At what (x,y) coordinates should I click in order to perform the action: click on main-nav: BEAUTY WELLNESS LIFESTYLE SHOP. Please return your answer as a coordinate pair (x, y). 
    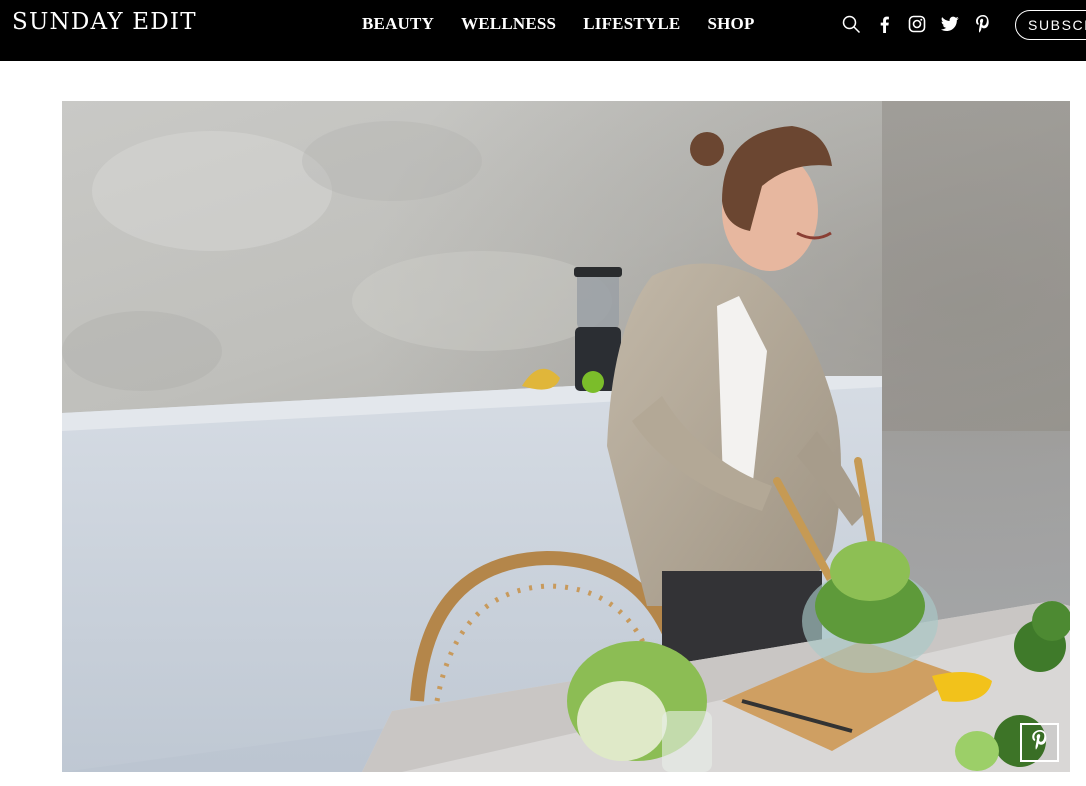
    Looking at the image, I should click on (558, 24).